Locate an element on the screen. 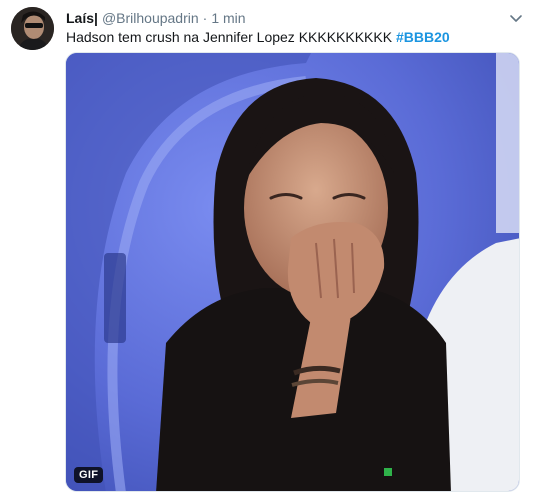 Image resolution: width=538 pixels, height=502 pixels. author-name: Laís| is located at coordinates (82, 18).